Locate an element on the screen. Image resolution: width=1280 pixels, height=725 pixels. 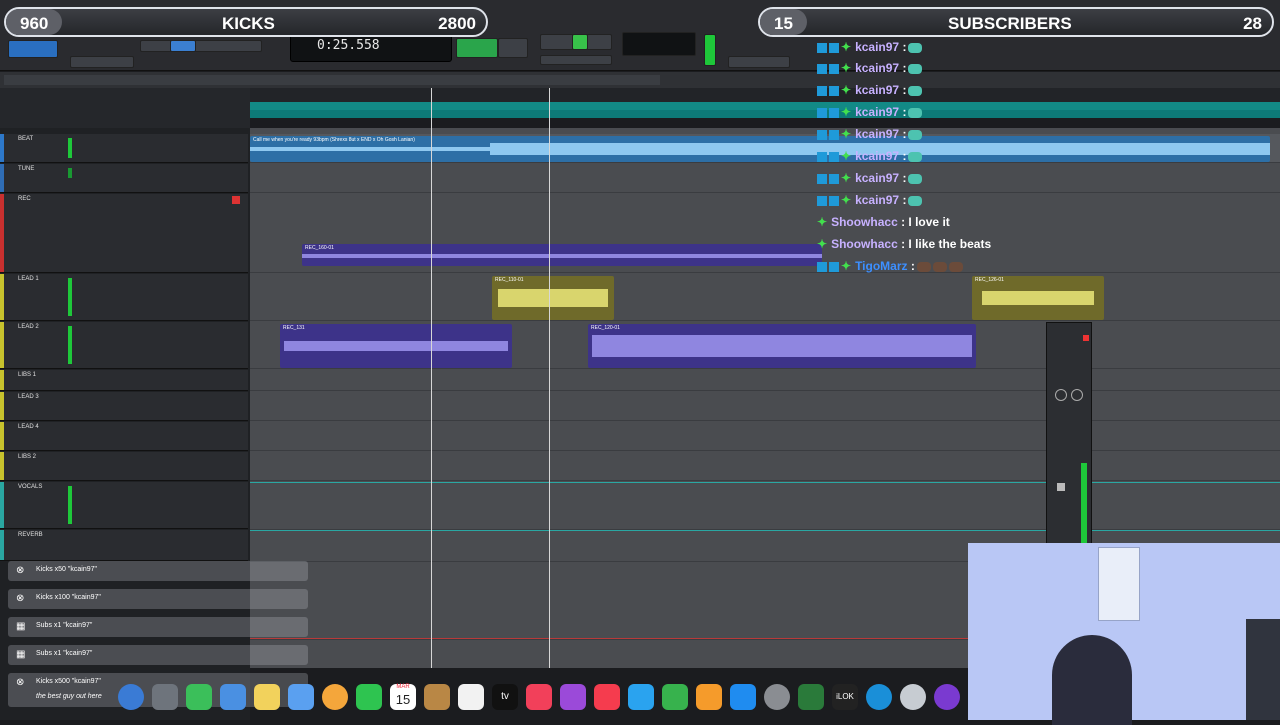
track-name: LIBS 1 is located at coordinates (27, 375).